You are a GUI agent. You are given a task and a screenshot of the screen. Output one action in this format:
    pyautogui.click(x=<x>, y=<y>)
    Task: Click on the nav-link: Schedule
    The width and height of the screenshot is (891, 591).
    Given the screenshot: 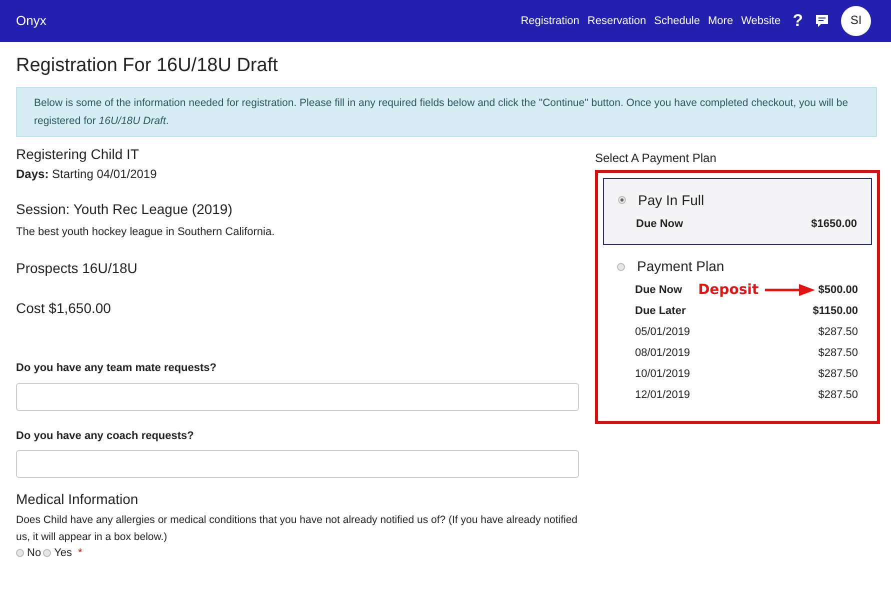 What is the action you would take?
    pyautogui.click(x=677, y=21)
    